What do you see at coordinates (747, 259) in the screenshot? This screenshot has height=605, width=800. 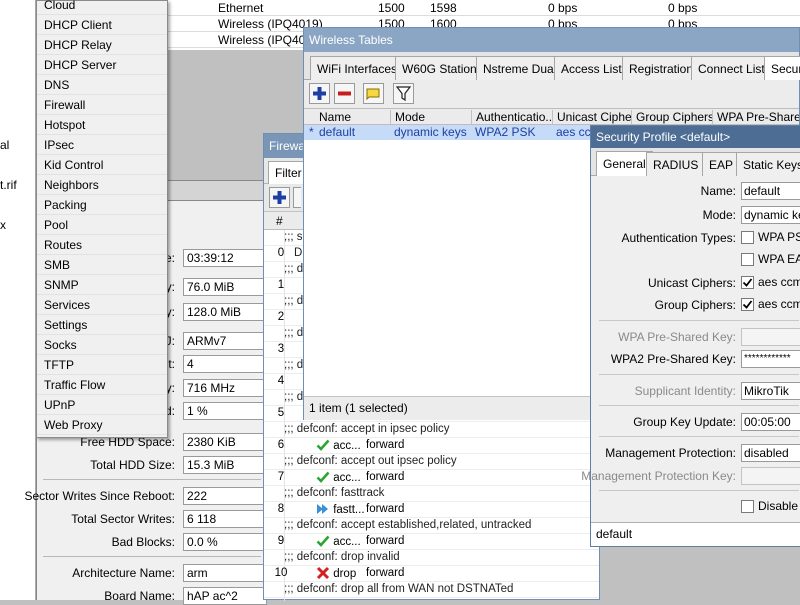 I see `wpa-eap-checkbox` at bounding box center [747, 259].